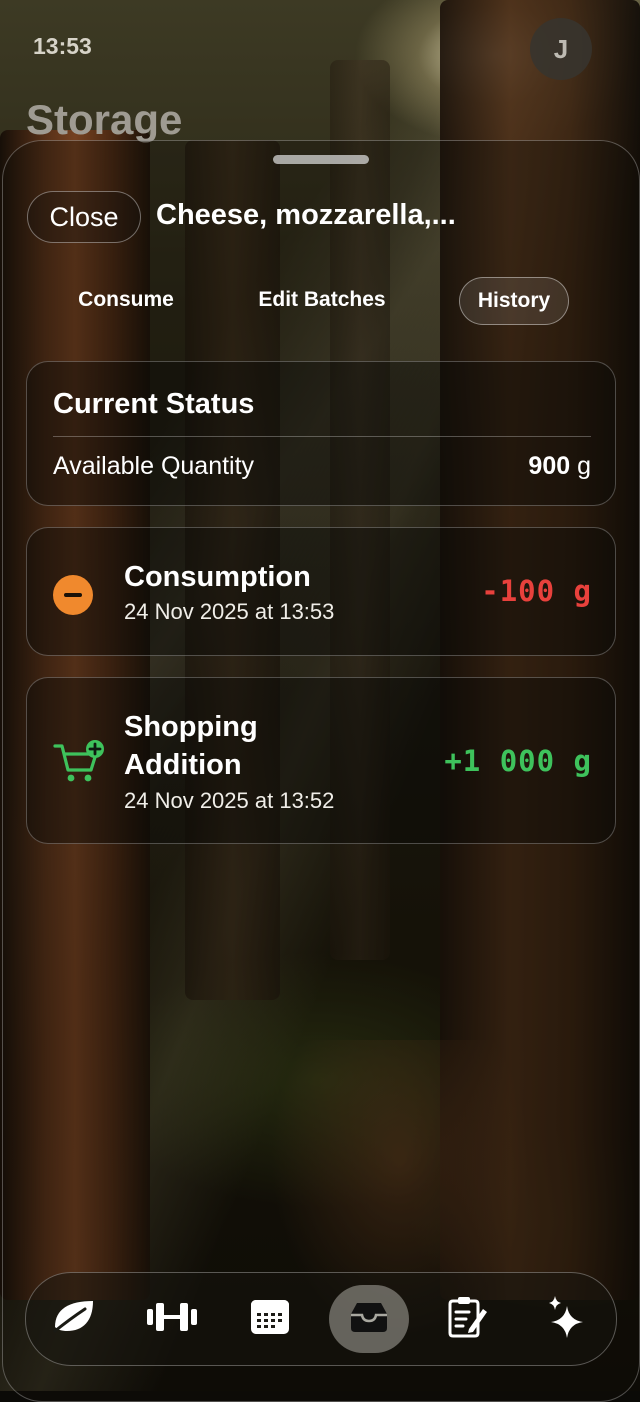 This screenshot has width=640, height=1402. Describe the element at coordinates (536, 591) in the screenshot. I see `history-entry-amount: -100 g` at that location.